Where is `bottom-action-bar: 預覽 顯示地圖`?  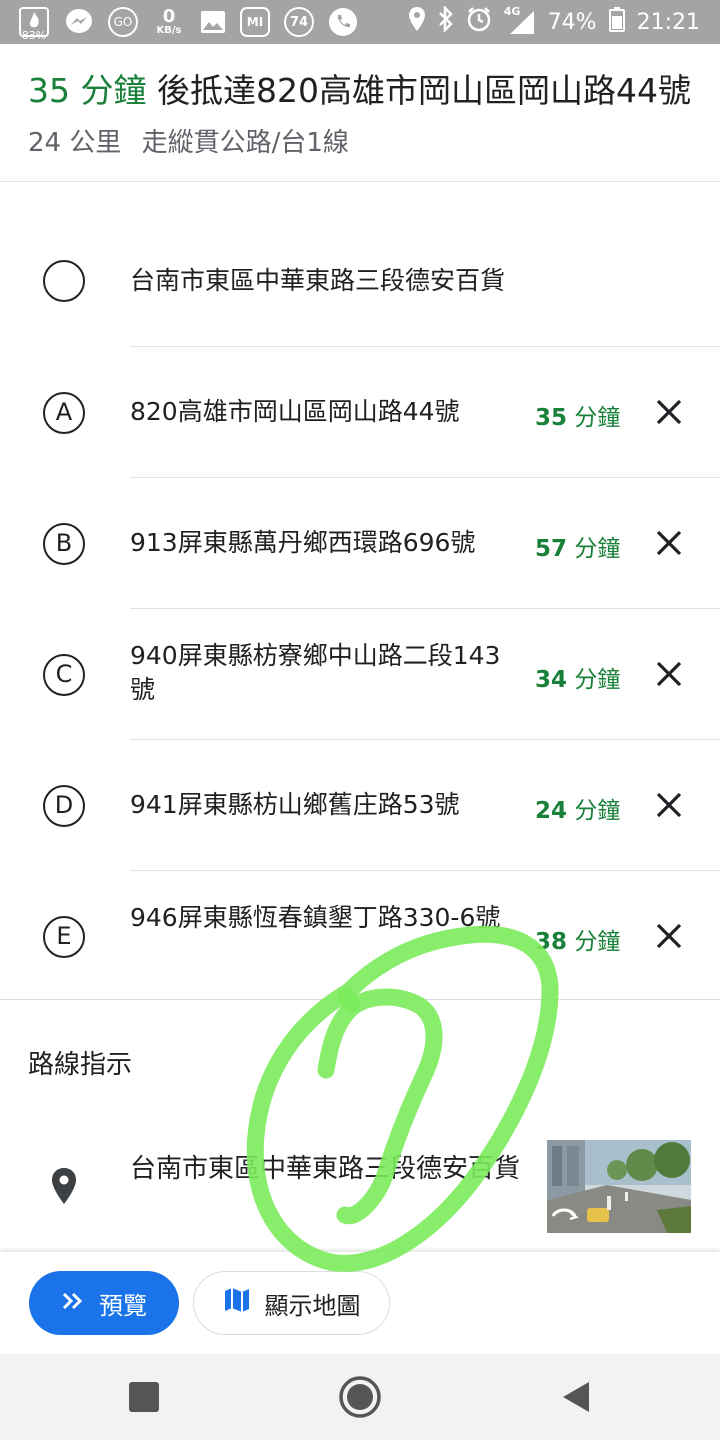 bottom-action-bar: 預覽 顯示地圖 is located at coordinates (360, 1303).